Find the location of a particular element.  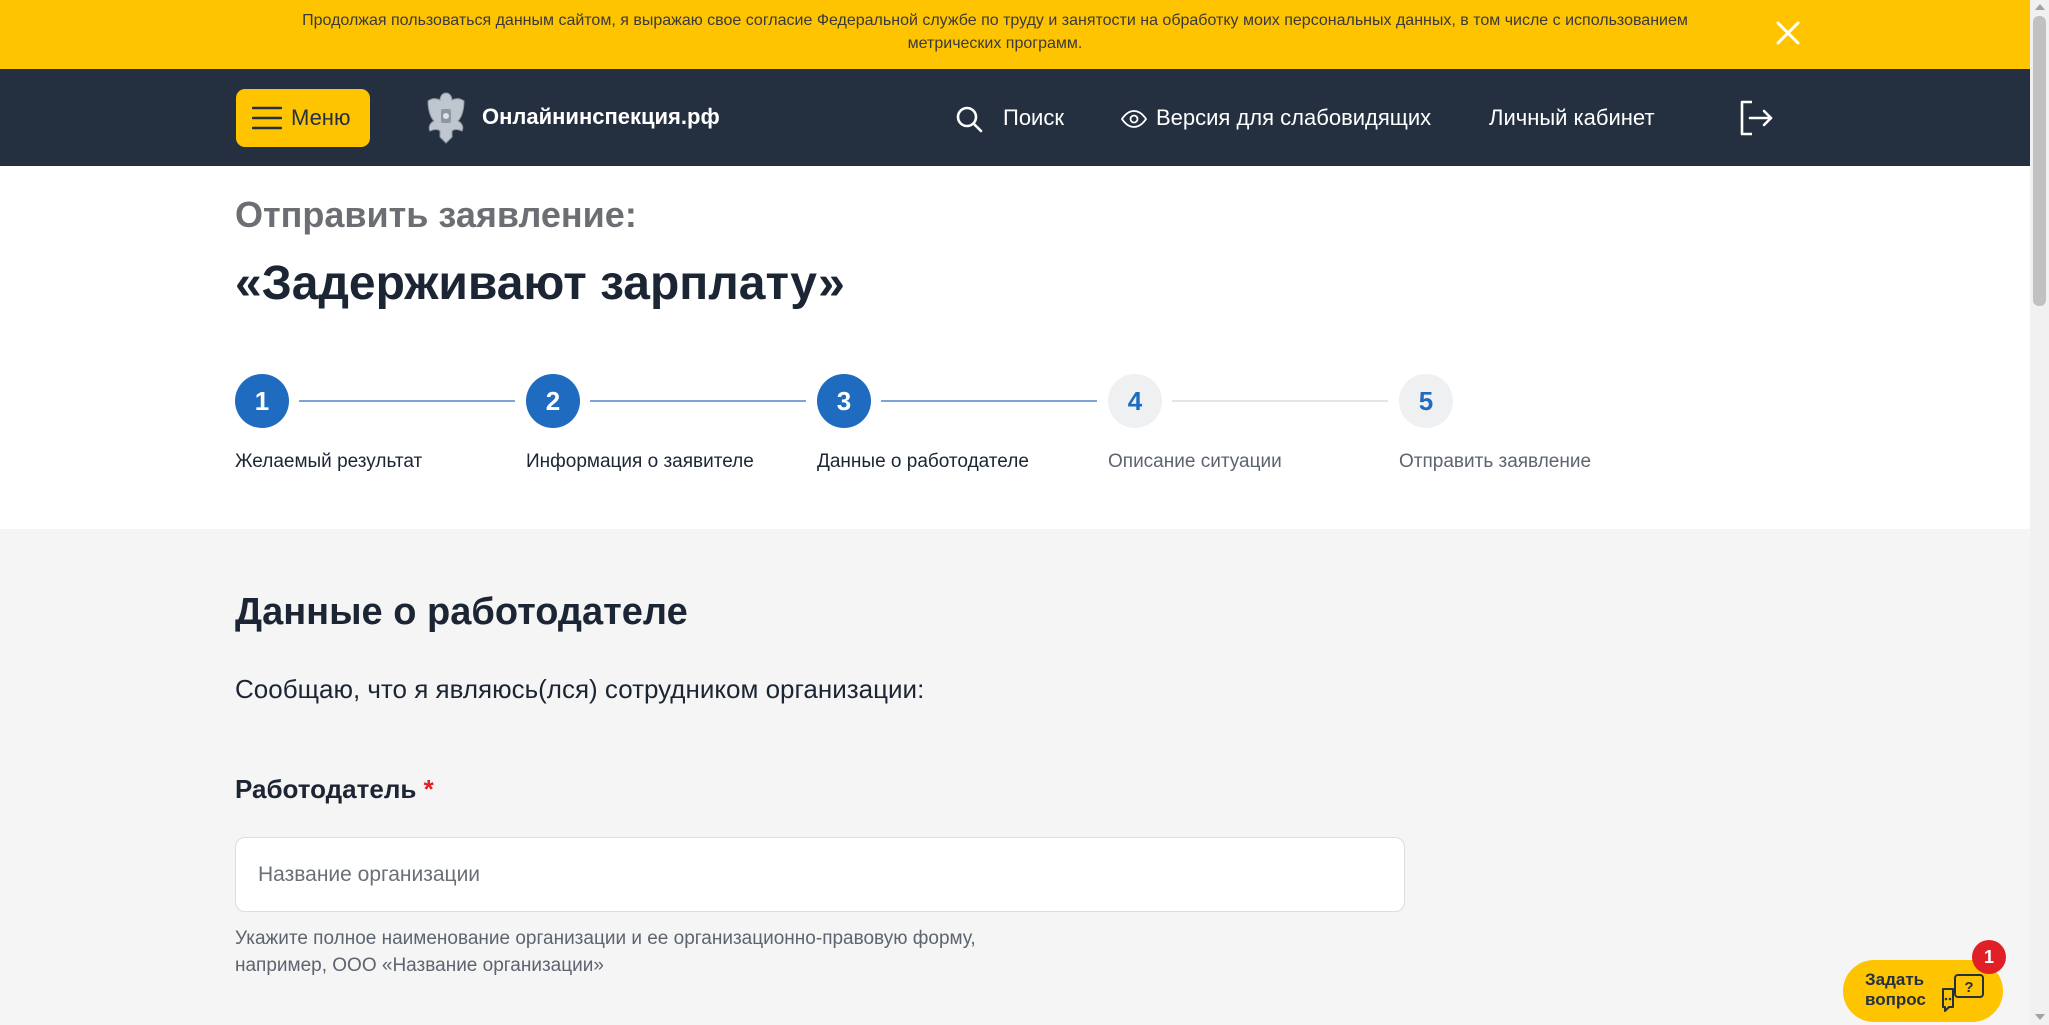

step-label: Описание ситуации is located at coordinates (1195, 461).